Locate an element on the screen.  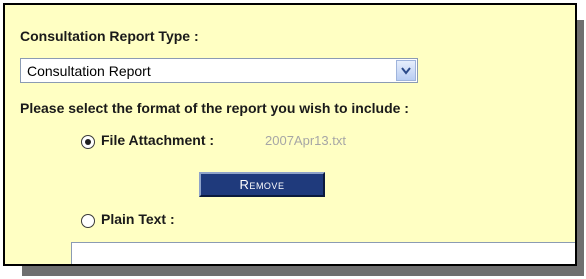
plain-text-radio is located at coordinates (88, 221).